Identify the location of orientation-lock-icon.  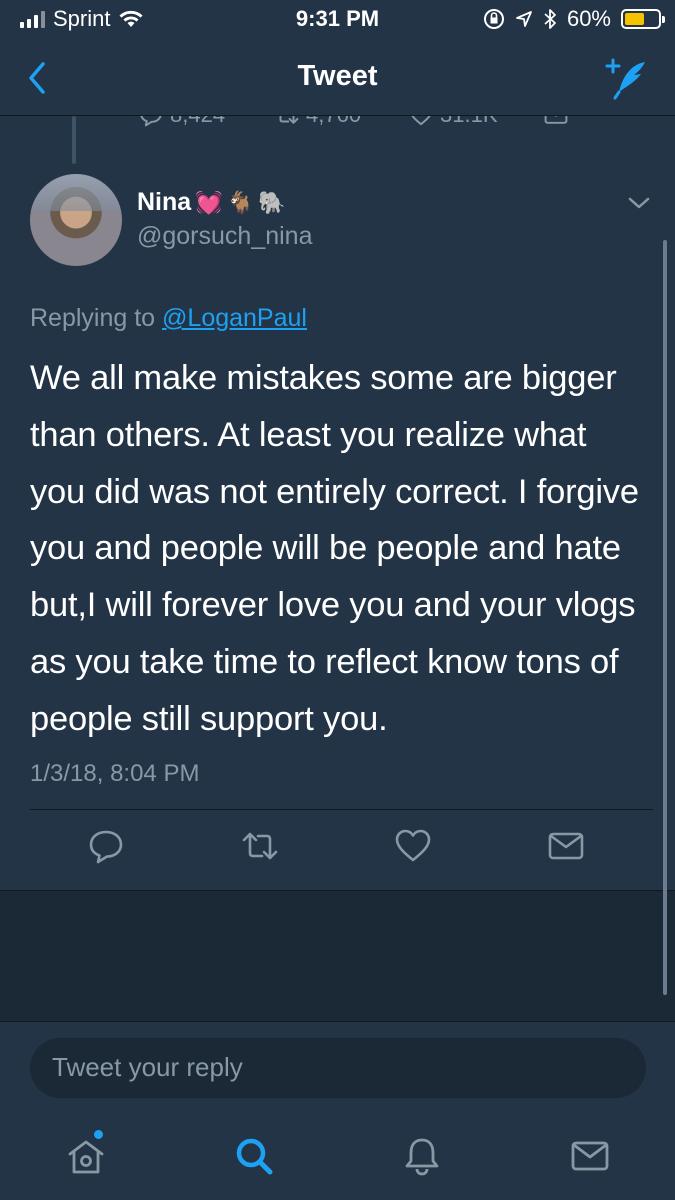
(493, 19).